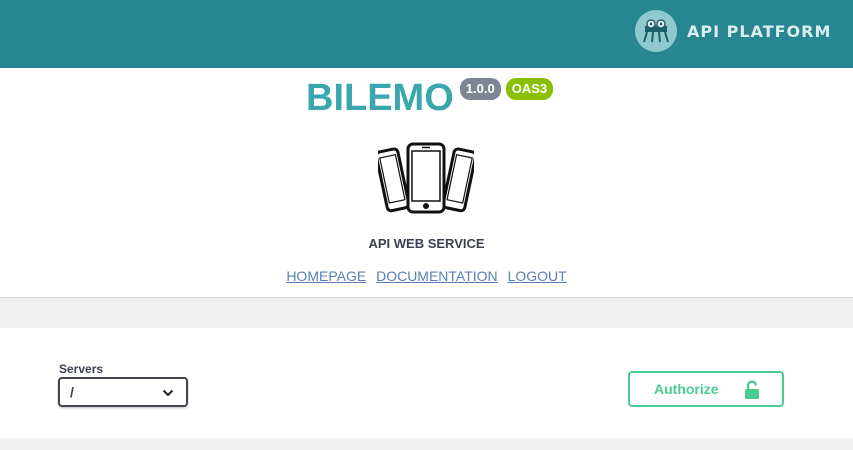  I want to click on selected-server-value: /, so click(72, 392).